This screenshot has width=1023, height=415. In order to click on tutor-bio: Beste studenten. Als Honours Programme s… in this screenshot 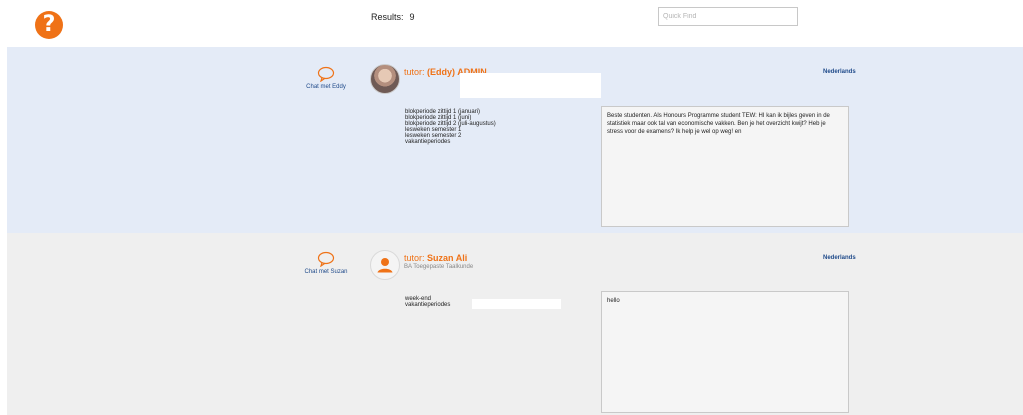, I will do `click(725, 166)`.